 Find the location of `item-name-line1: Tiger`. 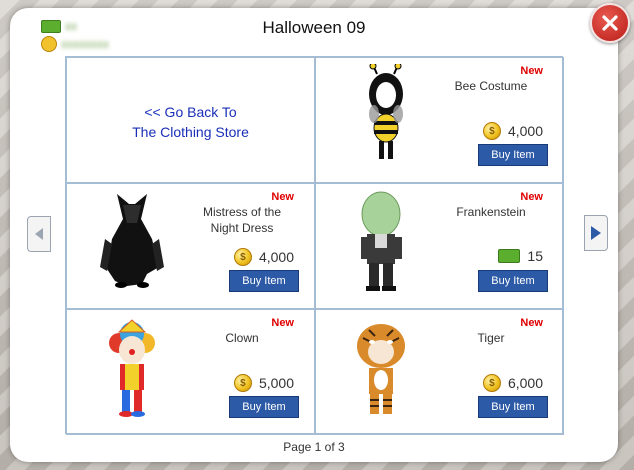

item-name-line1: Tiger is located at coordinates (491, 338).